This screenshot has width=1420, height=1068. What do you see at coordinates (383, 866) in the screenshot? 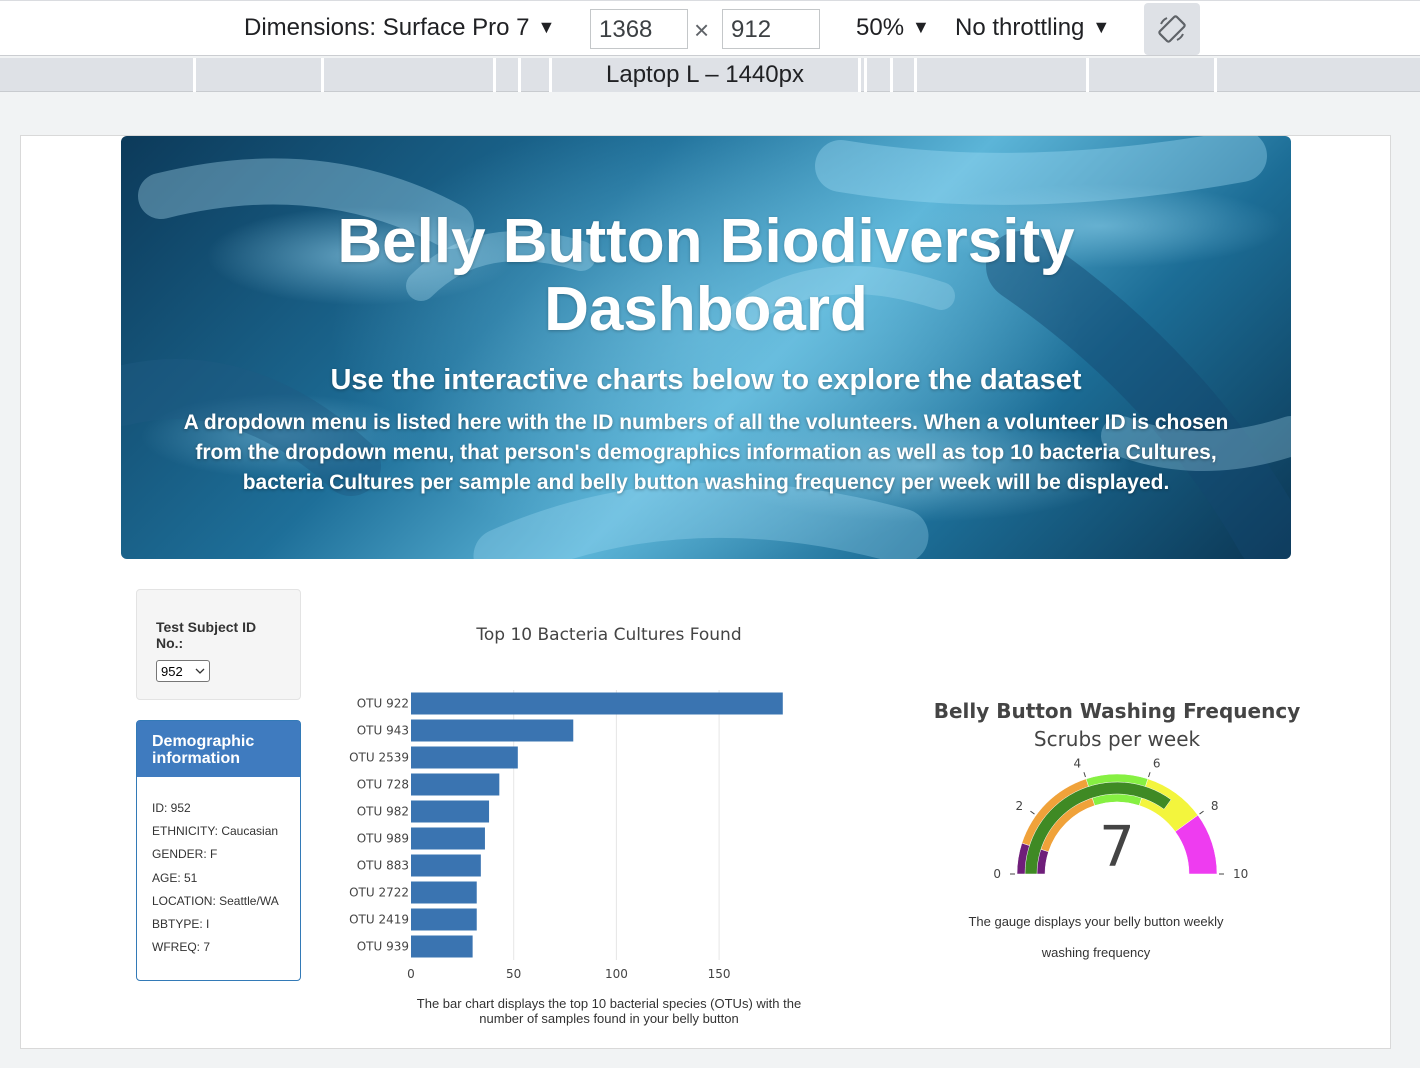
I see `y-tick-label: OTU 883` at bounding box center [383, 866].